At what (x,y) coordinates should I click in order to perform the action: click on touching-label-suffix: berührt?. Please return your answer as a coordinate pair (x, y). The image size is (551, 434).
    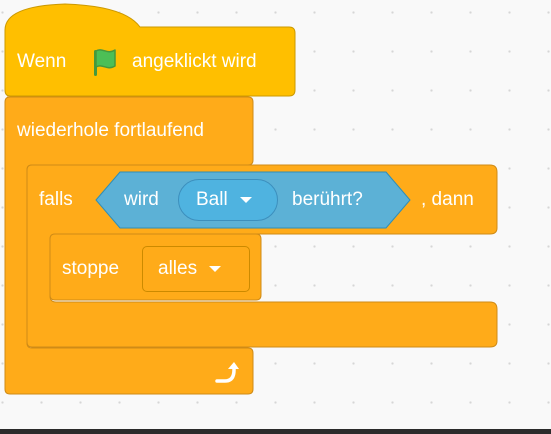
    Looking at the image, I should click on (327, 199).